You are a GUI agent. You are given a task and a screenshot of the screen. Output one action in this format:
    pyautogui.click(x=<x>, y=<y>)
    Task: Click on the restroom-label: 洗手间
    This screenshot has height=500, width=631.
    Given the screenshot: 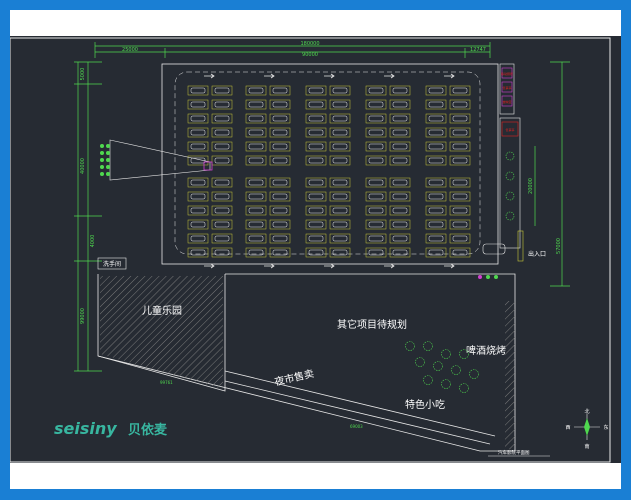 What is the action you would take?
    pyautogui.click(x=112, y=264)
    